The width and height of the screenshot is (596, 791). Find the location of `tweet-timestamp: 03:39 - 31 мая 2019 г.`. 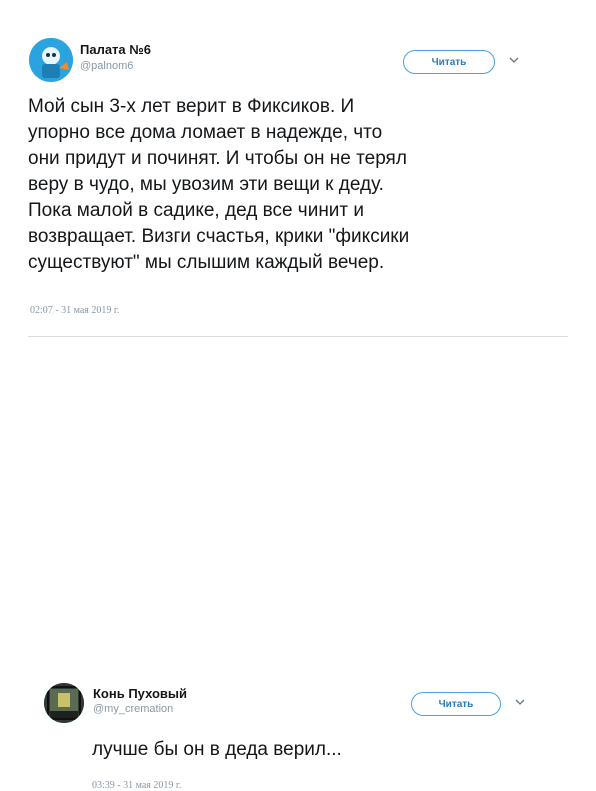

tweet-timestamp: 03:39 - 31 мая 2019 г. is located at coordinates (136, 785).